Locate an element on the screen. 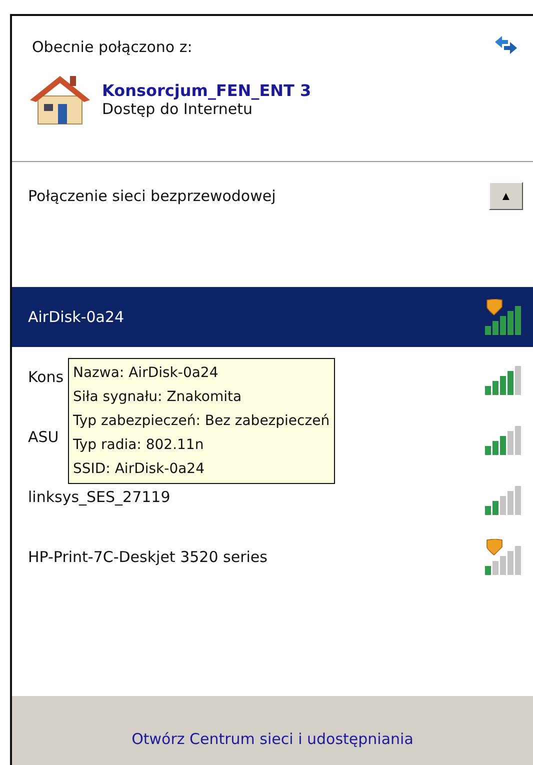 This screenshot has width=533, height=765. section-title: Połączenie sieci bezprzewodowej is located at coordinates (152, 196).